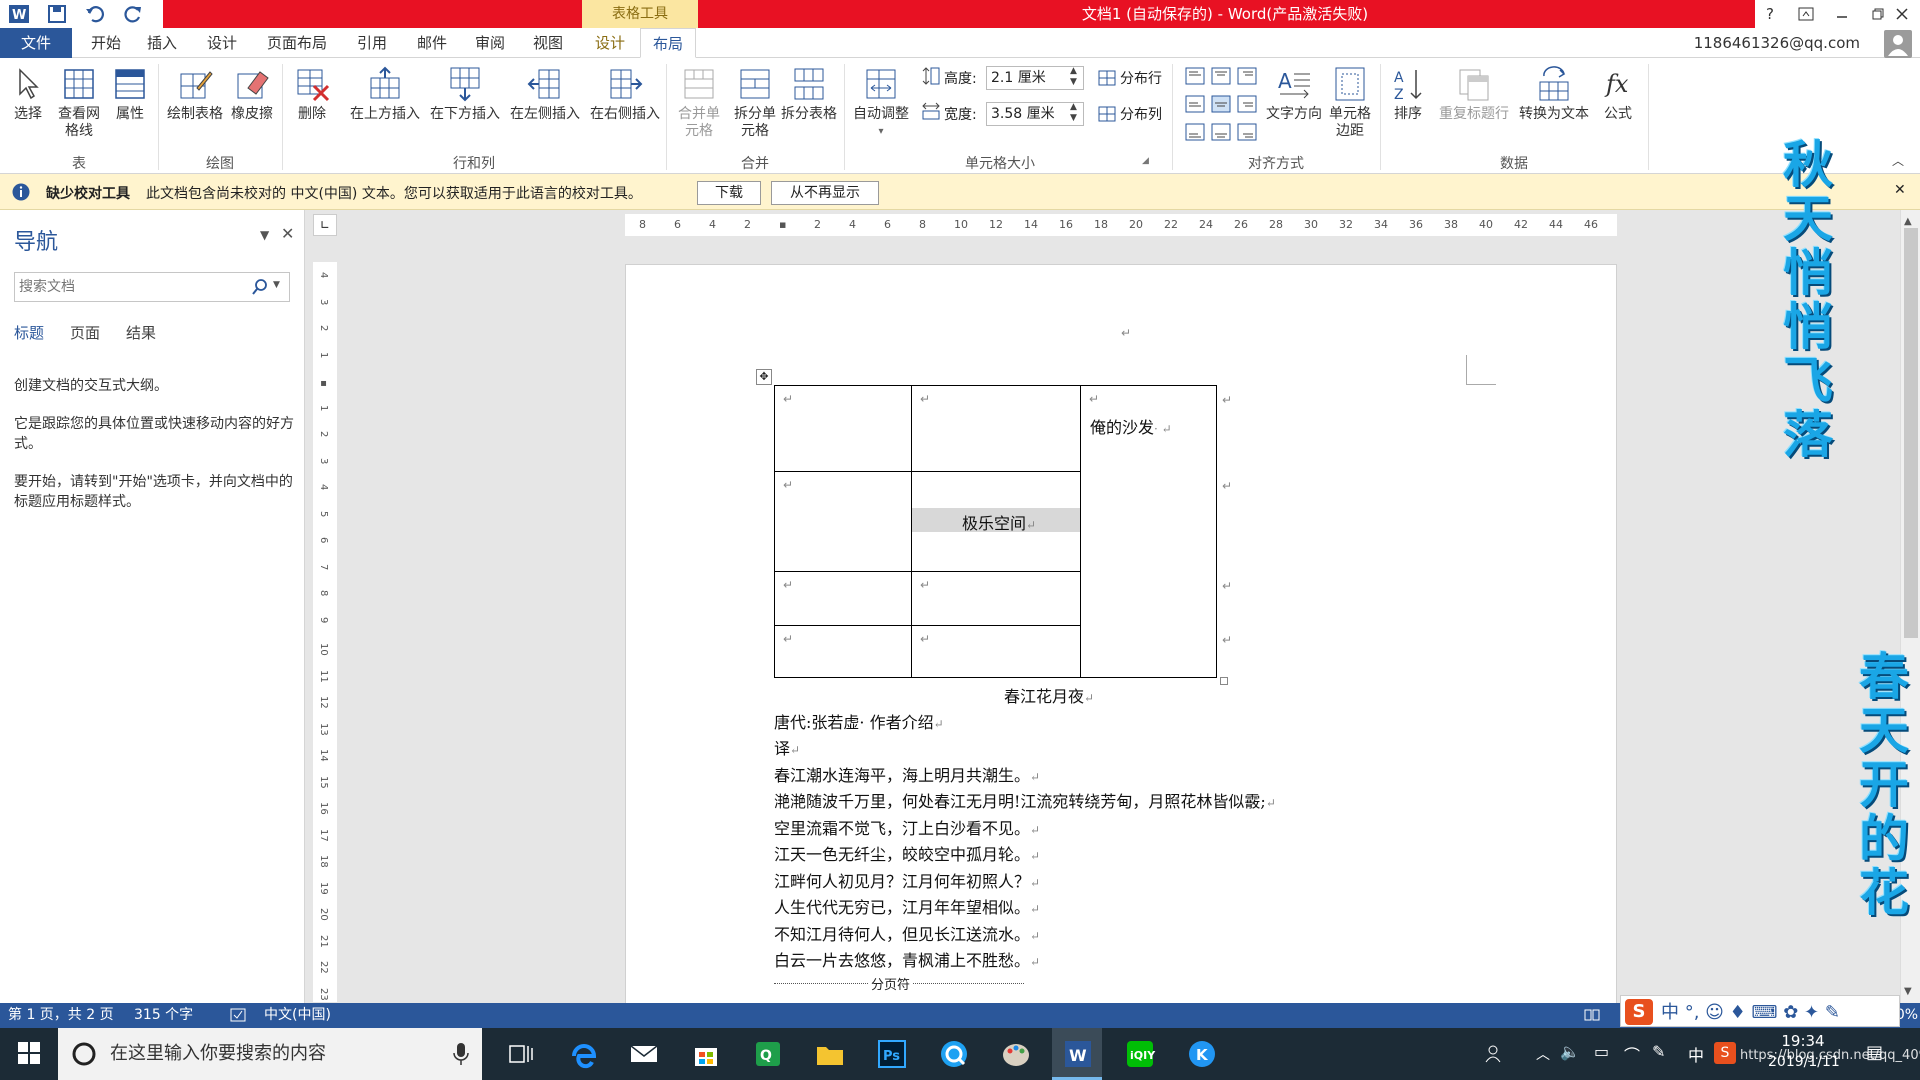  Describe the element at coordinates (465, 94) in the screenshot. I see `insert-below-button: 在下方插入` at that location.